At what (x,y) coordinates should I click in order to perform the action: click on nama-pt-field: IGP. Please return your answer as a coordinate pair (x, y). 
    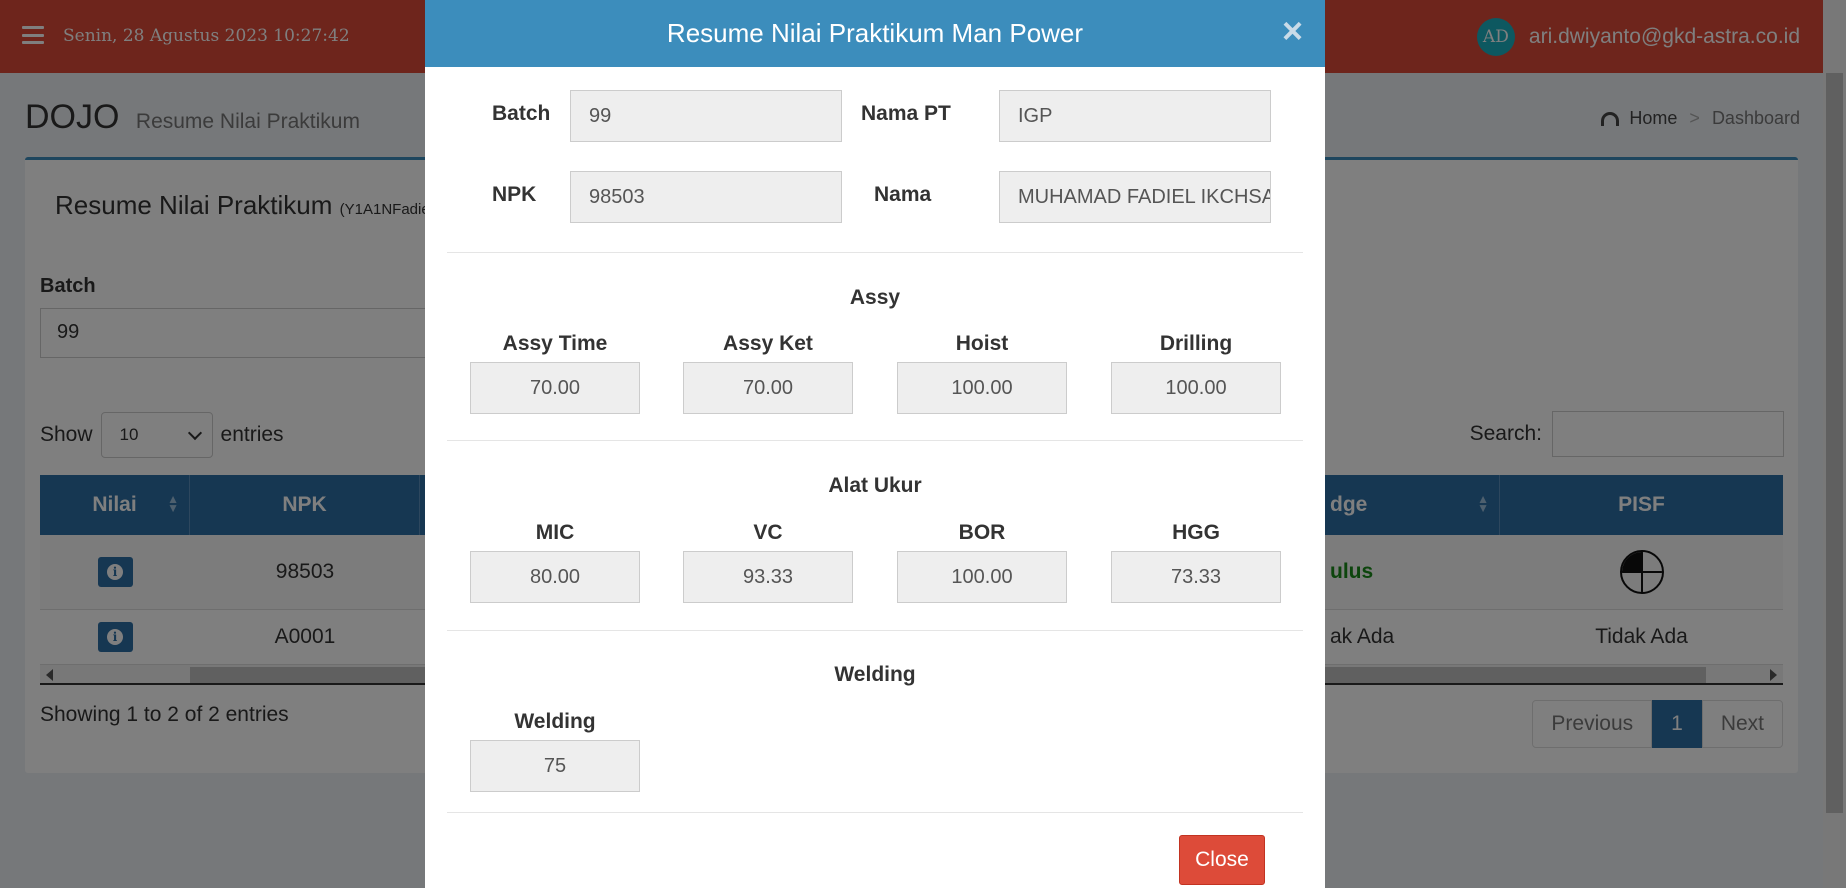
    Looking at the image, I should click on (1135, 116).